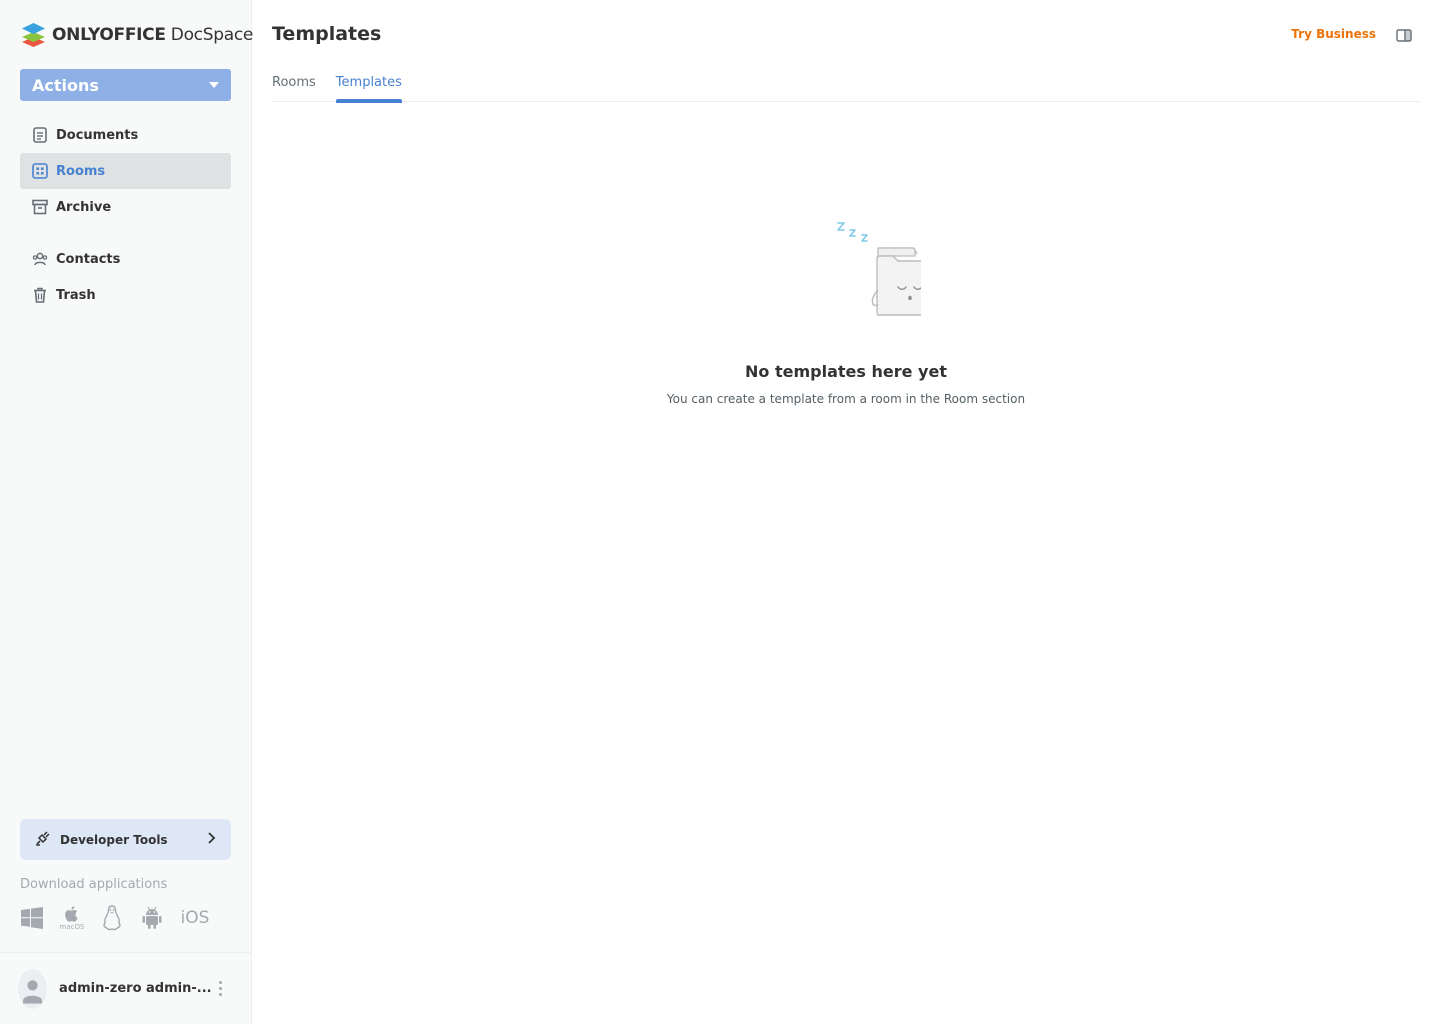 The height and width of the screenshot is (1024, 1440). I want to click on macos-label: macOS, so click(72, 927).